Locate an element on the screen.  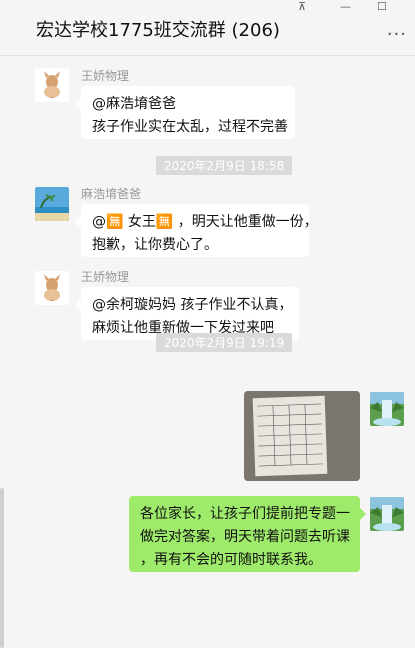
message-text: ，再有不会的可随时联系我。 is located at coordinates (231, 560).